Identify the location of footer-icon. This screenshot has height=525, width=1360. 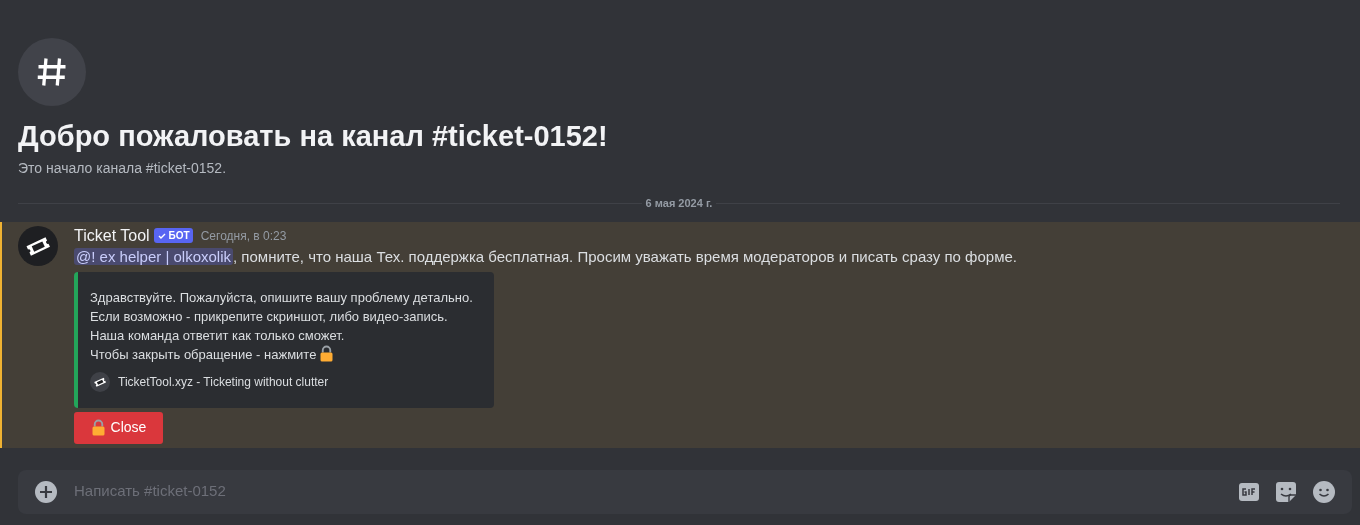
(100, 381).